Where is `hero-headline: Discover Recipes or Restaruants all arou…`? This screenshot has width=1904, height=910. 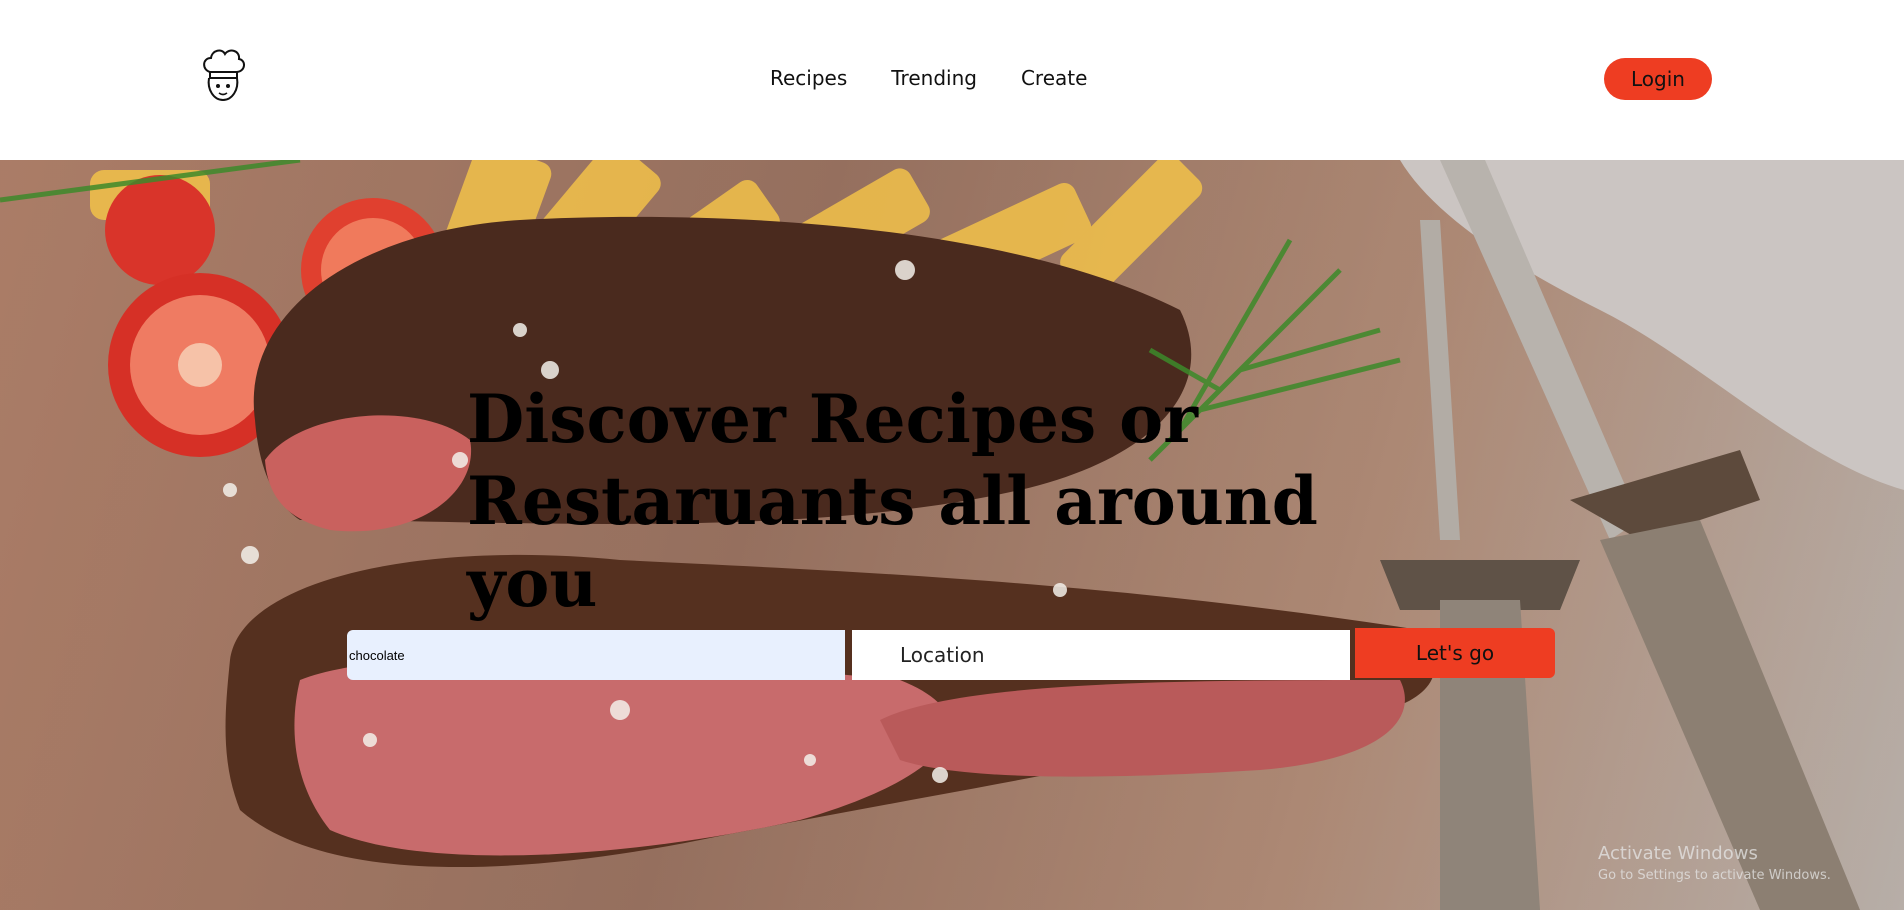
hero-headline: Discover Recipes or Restaruants all arou… is located at coordinates (892, 501).